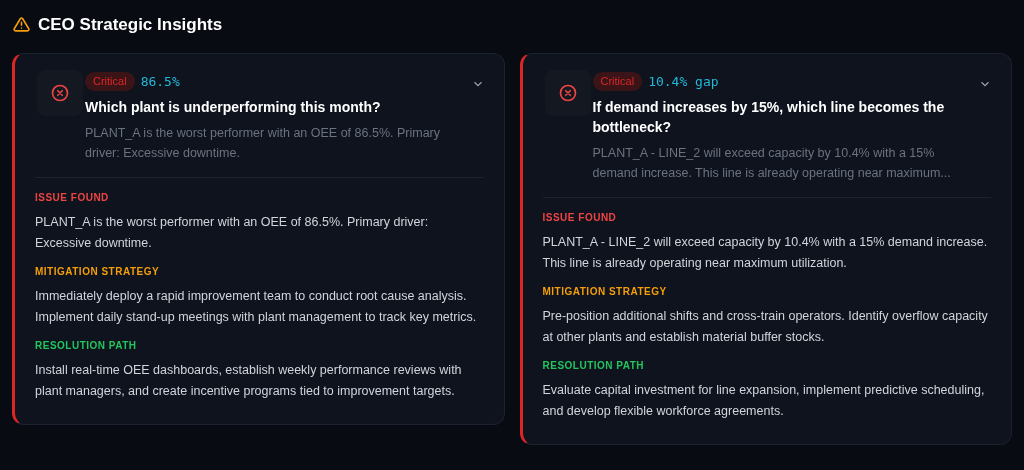  Describe the element at coordinates (160, 81) in the screenshot. I see `metric-value: 86.5%` at that location.